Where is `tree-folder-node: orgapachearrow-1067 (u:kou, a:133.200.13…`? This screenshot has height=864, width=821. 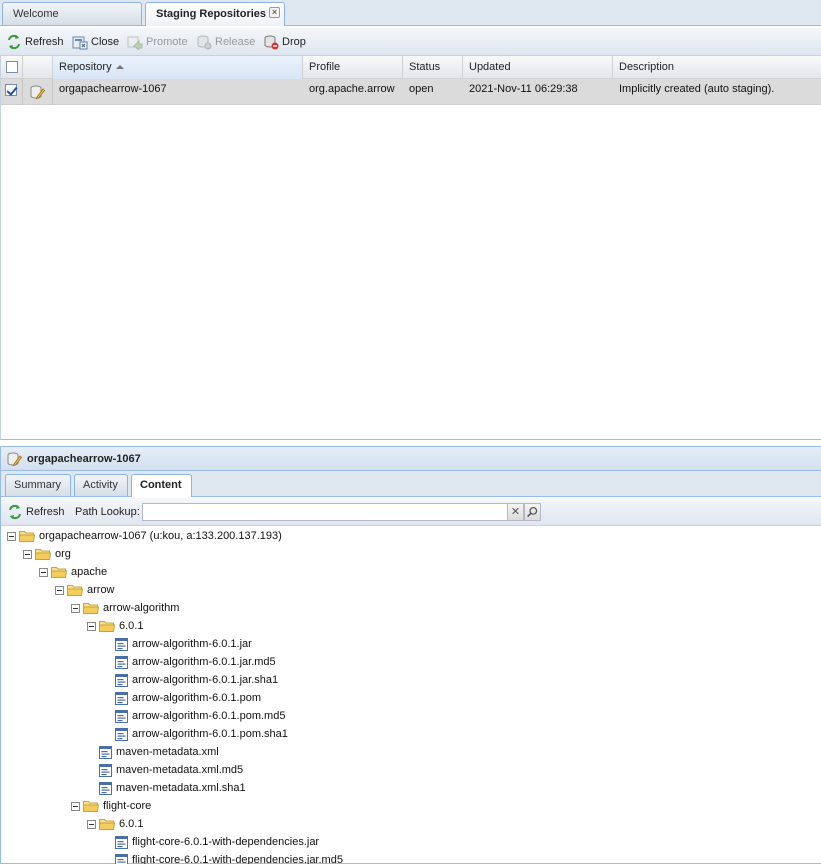
tree-folder-node: orgapachearrow-1067 (u:kou, a:133.200.13… is located at coordinates (144, 536).